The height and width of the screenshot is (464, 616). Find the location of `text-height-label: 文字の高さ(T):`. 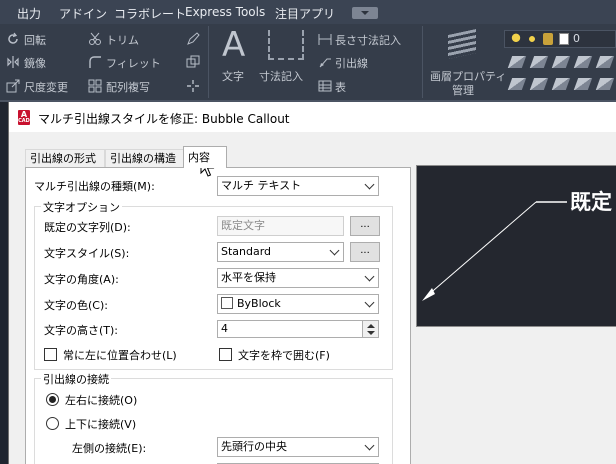

text-height-label: 文字の高さ(T): is located at coordinates (81, 330).